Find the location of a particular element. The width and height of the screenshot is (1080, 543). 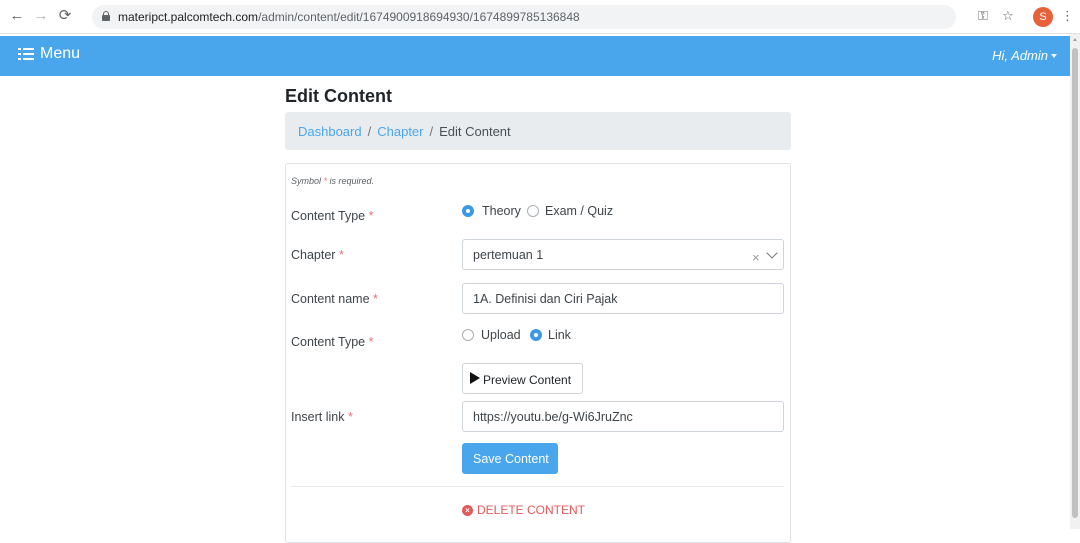

lock-icon is located at coordinates (106, 16).